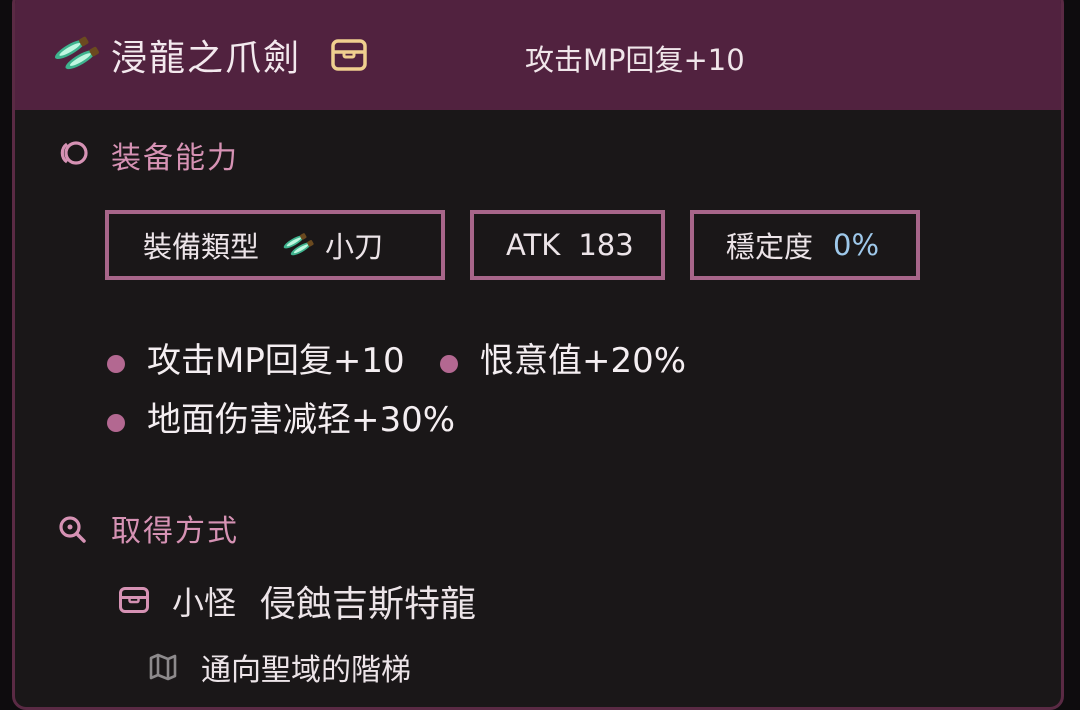  Describe the element at coordinates (306, 667) in the screenshot. I see `location-name: 通向聖域的階梯` at that location.